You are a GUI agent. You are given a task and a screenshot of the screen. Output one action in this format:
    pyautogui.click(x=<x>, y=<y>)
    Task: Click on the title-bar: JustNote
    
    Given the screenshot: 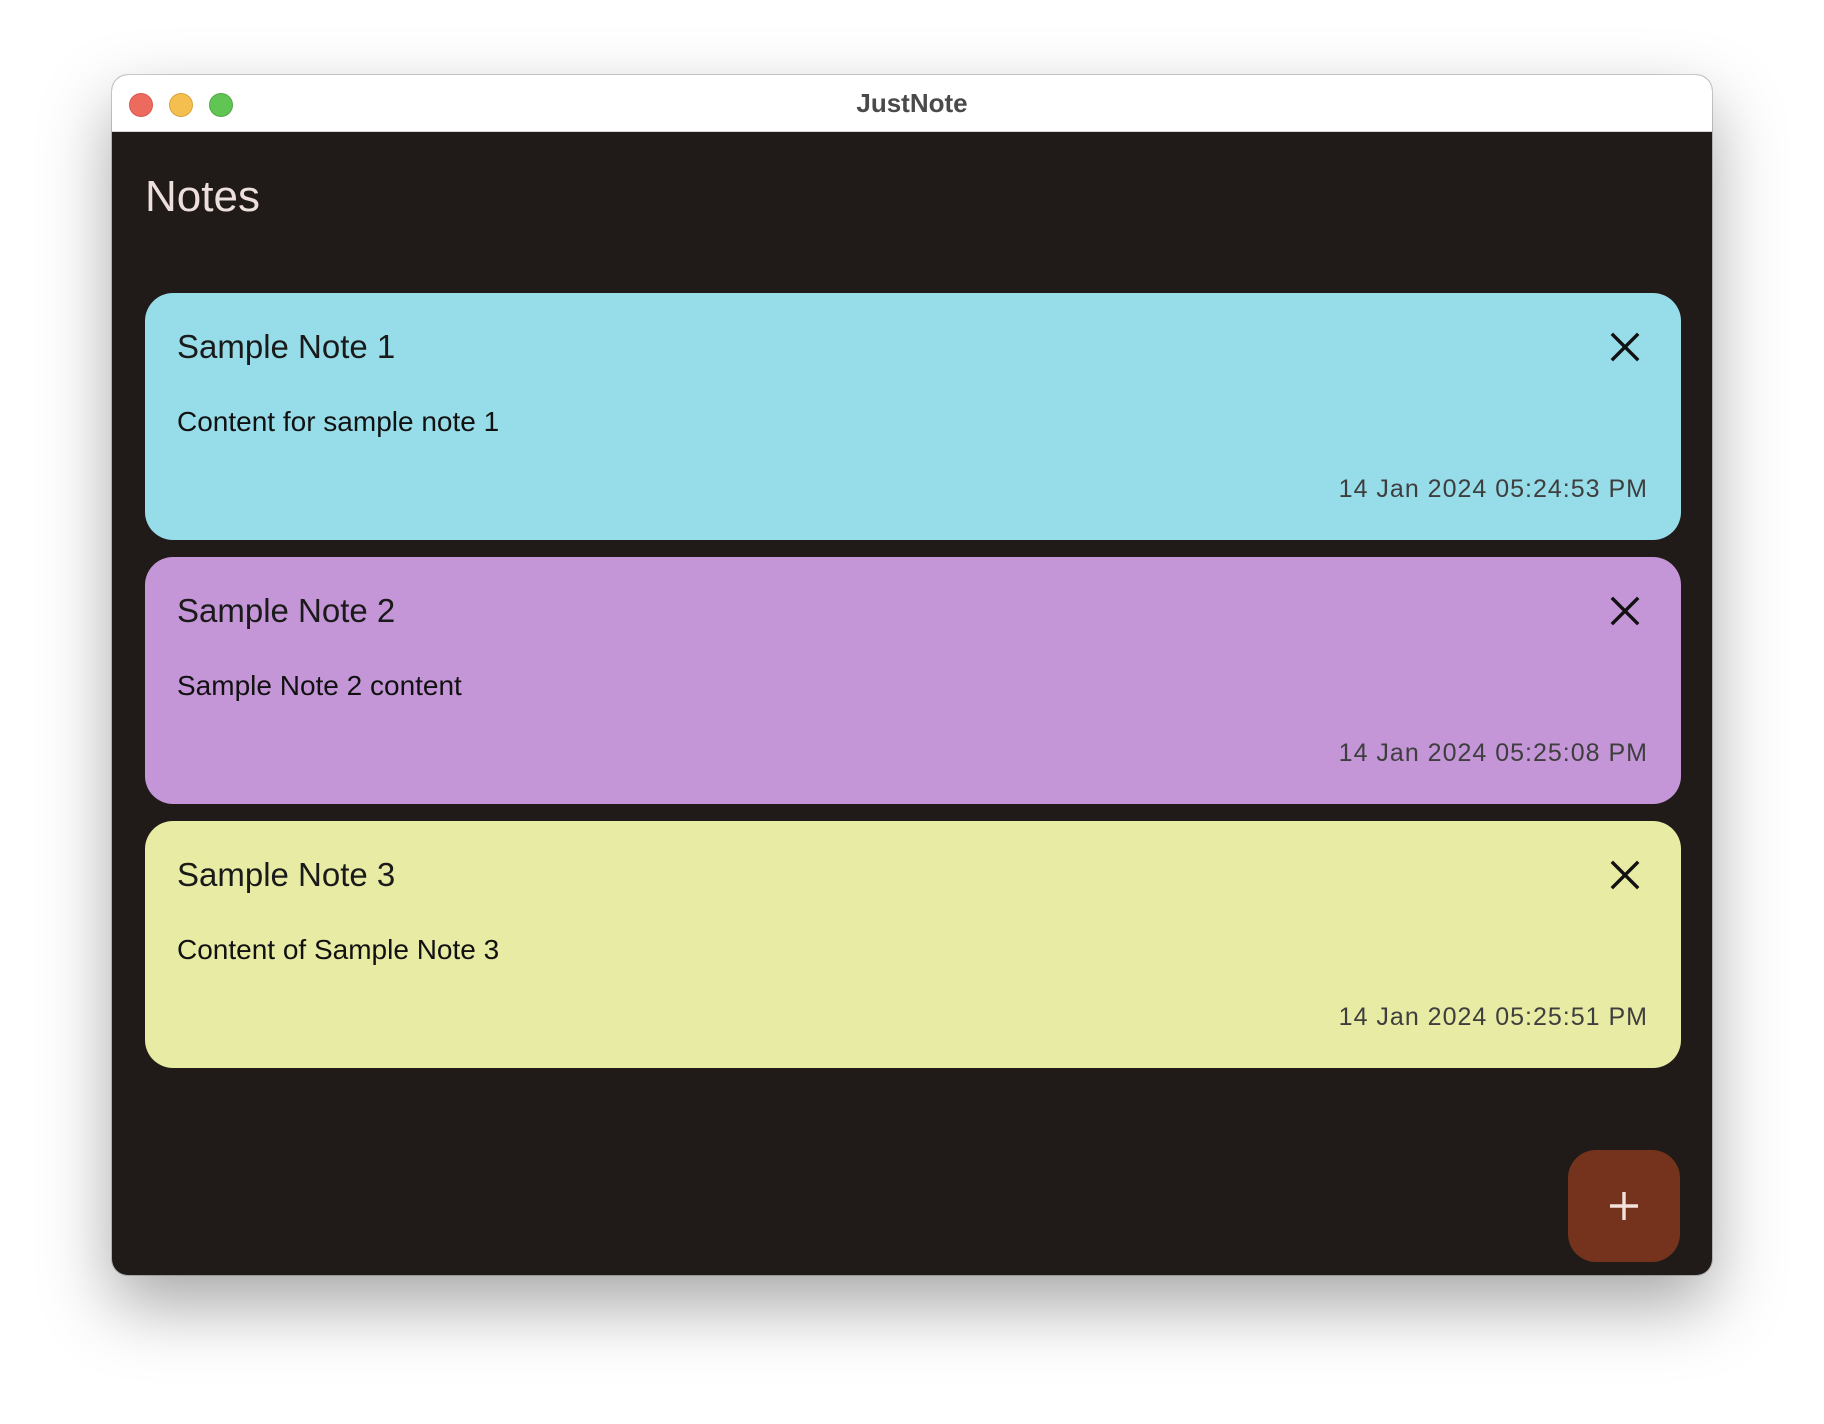 What is the action you would take?
    pyautogui.click(x=912, y=103)
    